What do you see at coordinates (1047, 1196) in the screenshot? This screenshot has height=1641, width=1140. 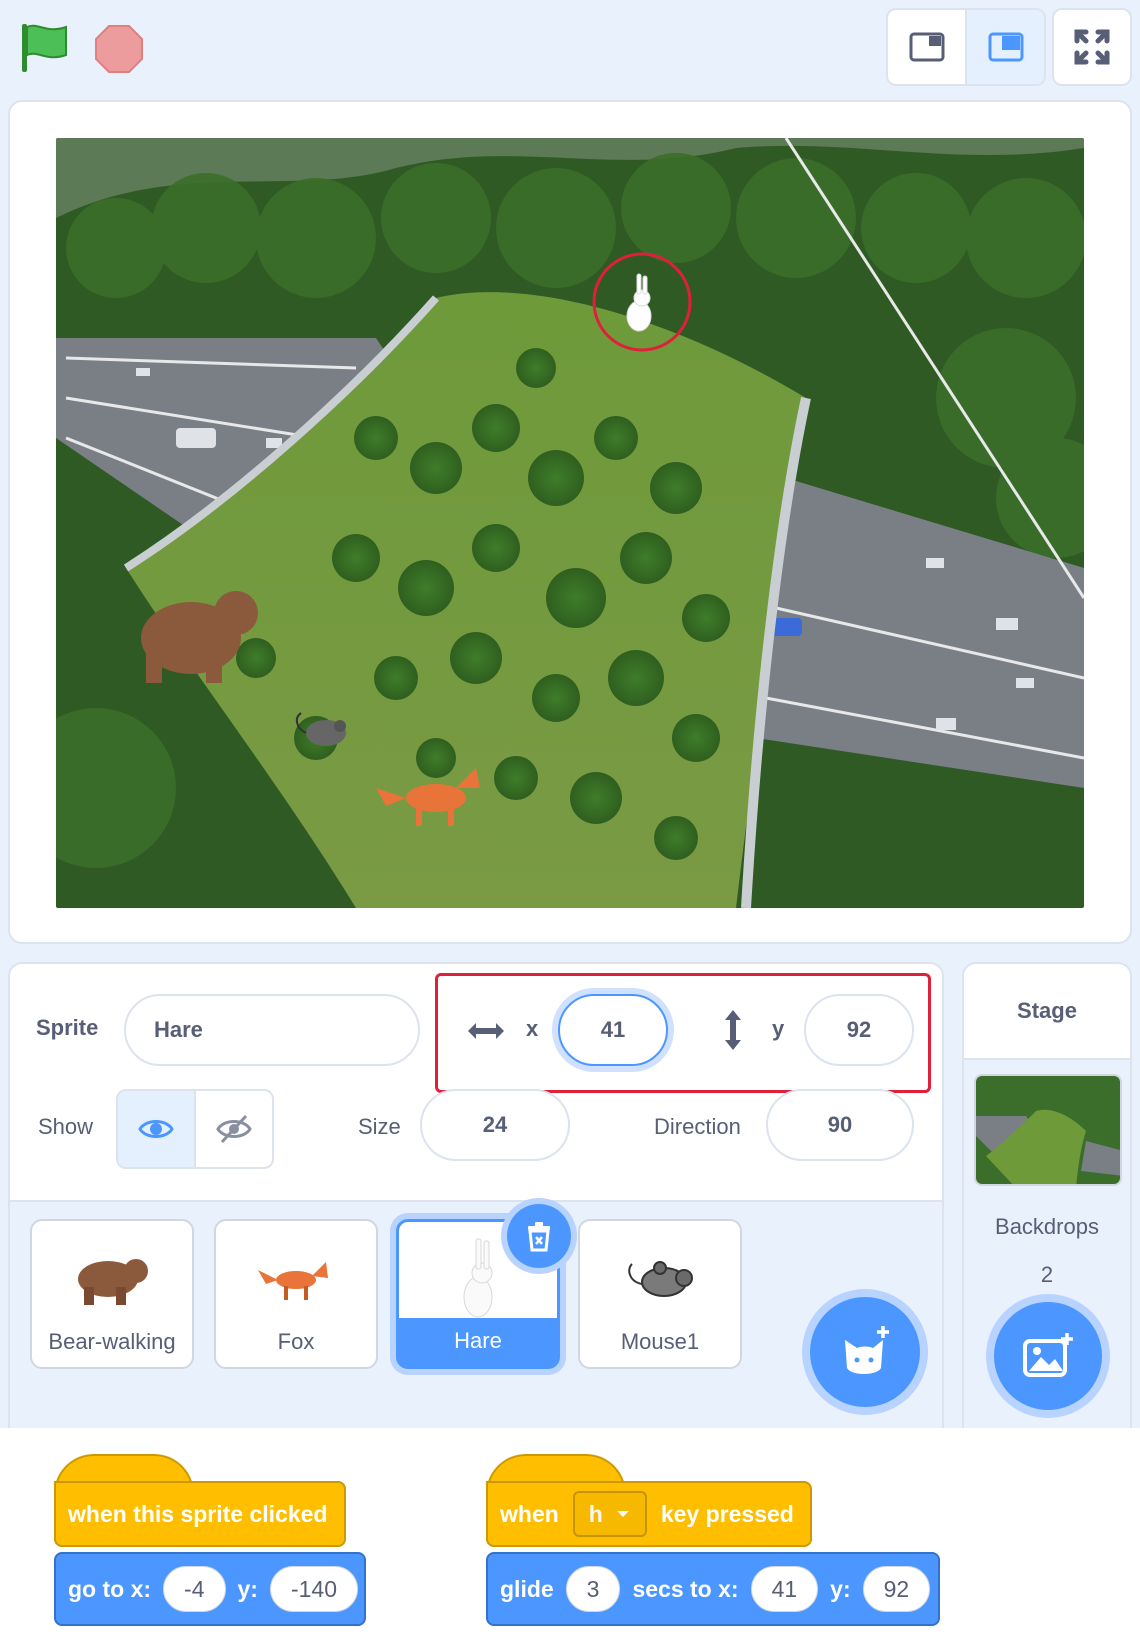 I see `stage-target-panel: Stage Backdrops 2` at bounding box center [1047, 1196].